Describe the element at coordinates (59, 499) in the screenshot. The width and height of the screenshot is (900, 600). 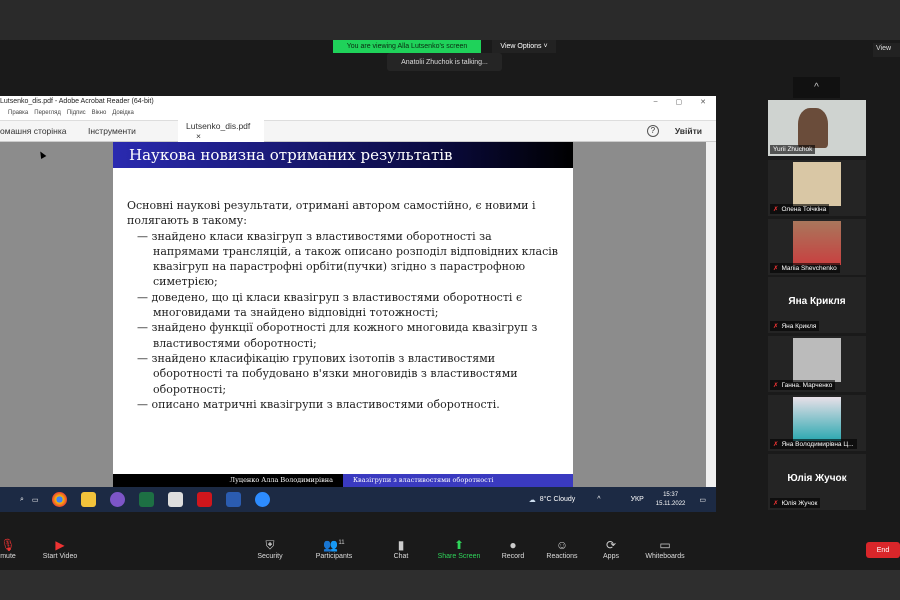
I see `chrome-icon` at that location.